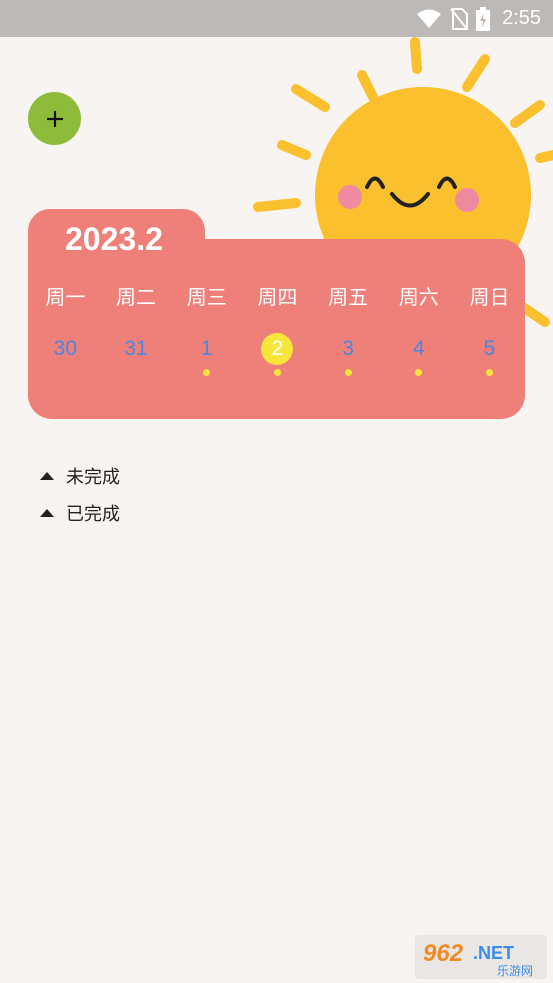 This screenshot has width=553, height=983. Describe the element at coordinates (521, 18) in the screenshot. I see `status-time: 2:55` at that location.